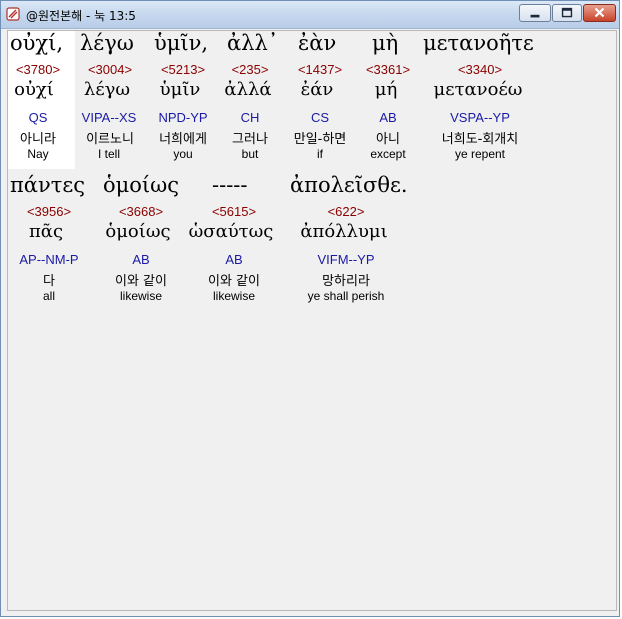  What do you see at coordinates (38, 69) in the screenshot?
I see `strong-number: <3780>` at bounding box center [38, 69].